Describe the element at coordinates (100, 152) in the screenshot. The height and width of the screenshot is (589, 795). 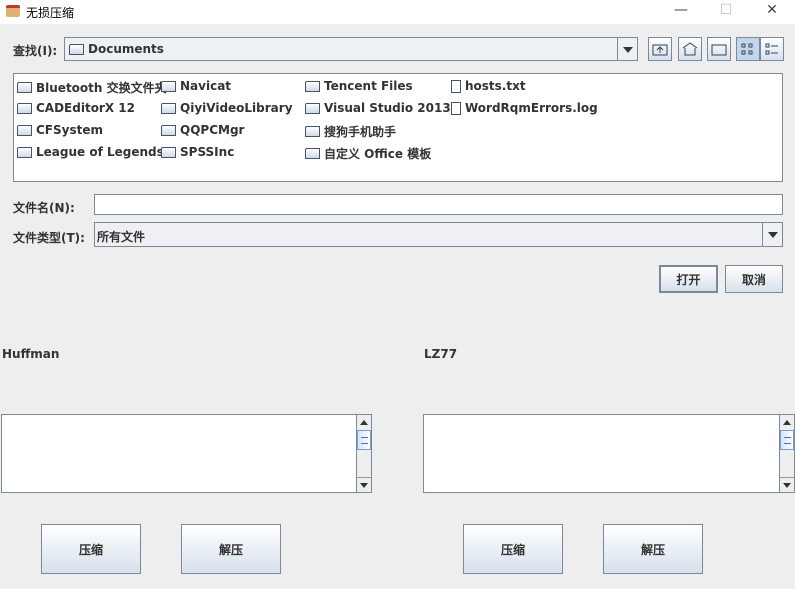
I see `file-name: League of Legends` at that location.